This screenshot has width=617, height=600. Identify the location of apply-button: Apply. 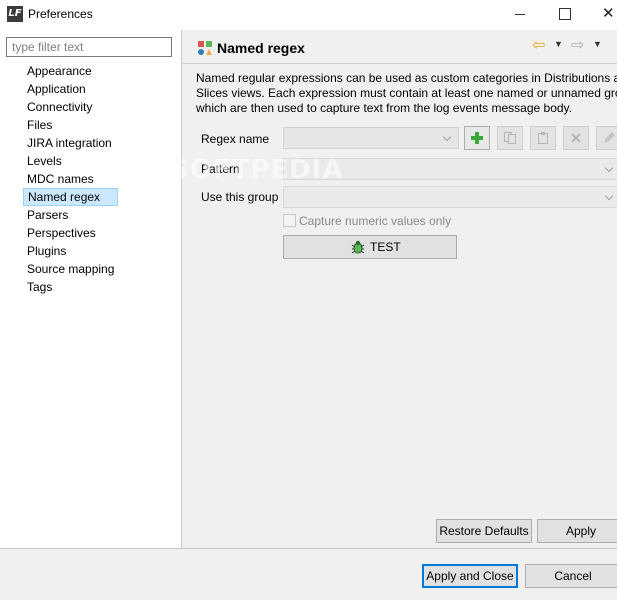
(577, 531).